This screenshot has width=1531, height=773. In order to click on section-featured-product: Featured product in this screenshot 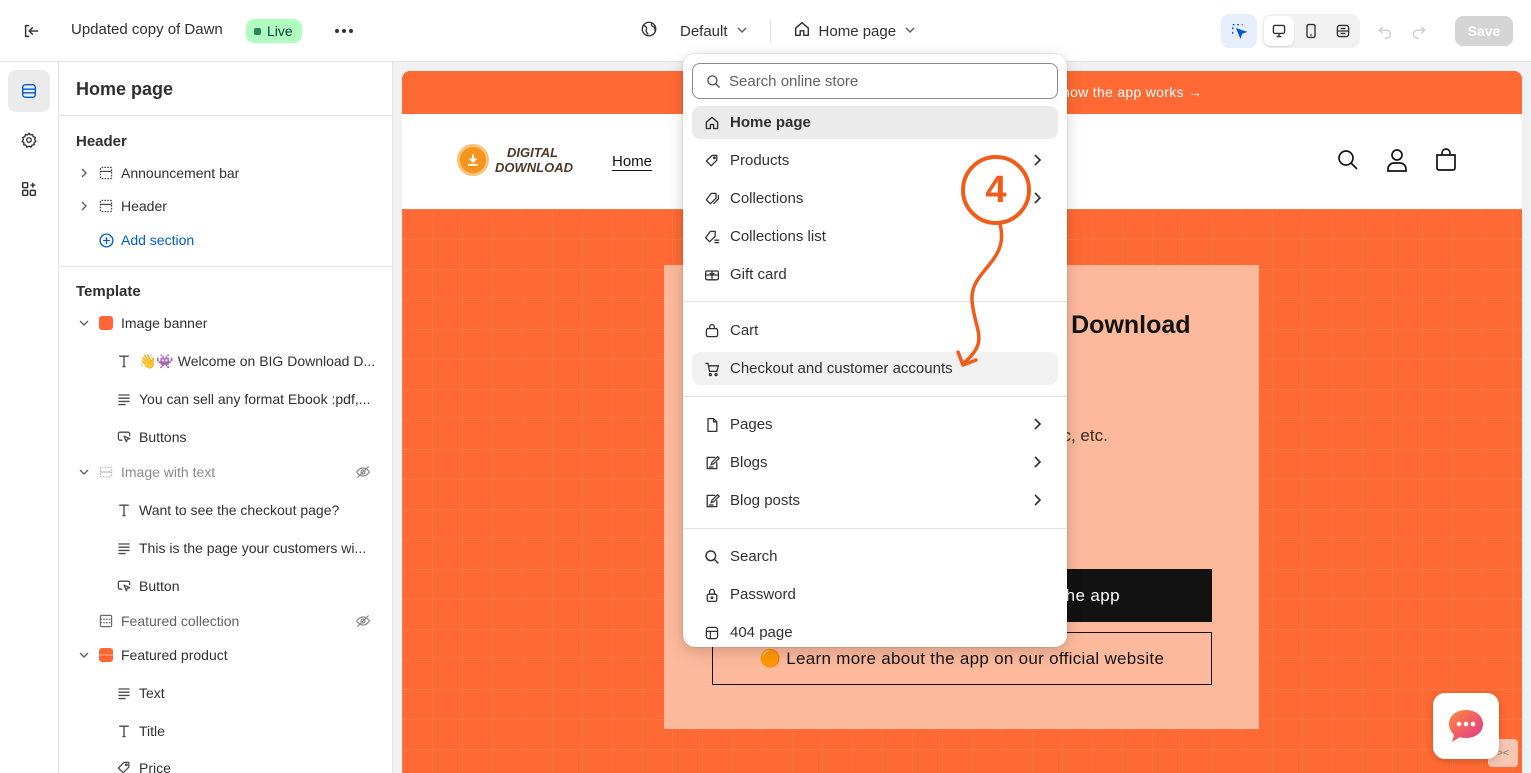, I will do `click(225, 655)`.